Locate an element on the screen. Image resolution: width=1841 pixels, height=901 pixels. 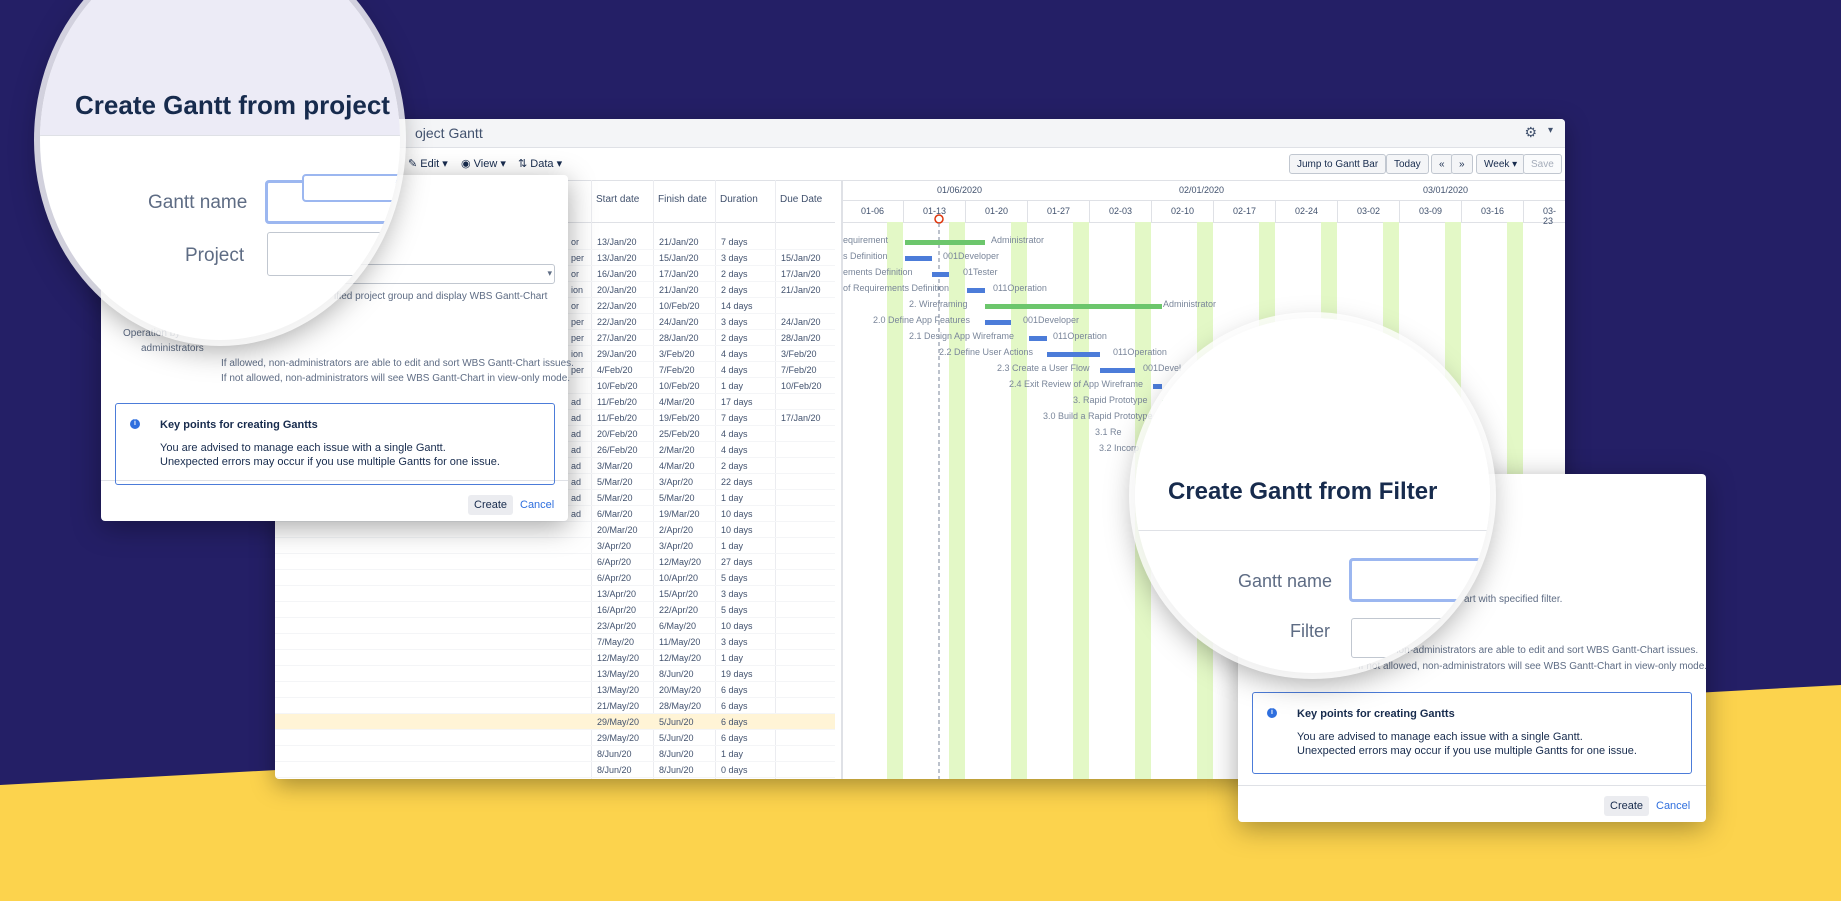
jump-to-gantt-bar-button: Jump to Gantt Bar is located at coordinates (1338, 164).